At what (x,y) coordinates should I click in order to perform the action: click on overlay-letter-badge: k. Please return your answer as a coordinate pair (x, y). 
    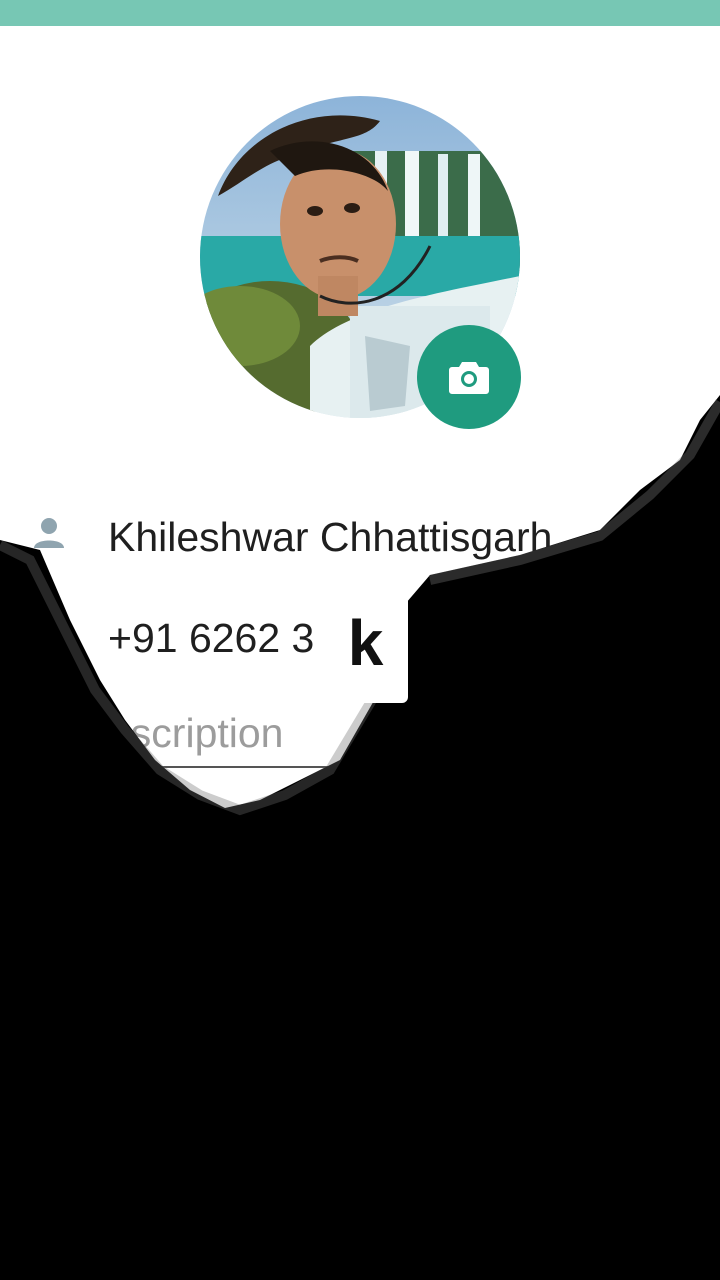
    Looking at the image, I should click on (365, 643).